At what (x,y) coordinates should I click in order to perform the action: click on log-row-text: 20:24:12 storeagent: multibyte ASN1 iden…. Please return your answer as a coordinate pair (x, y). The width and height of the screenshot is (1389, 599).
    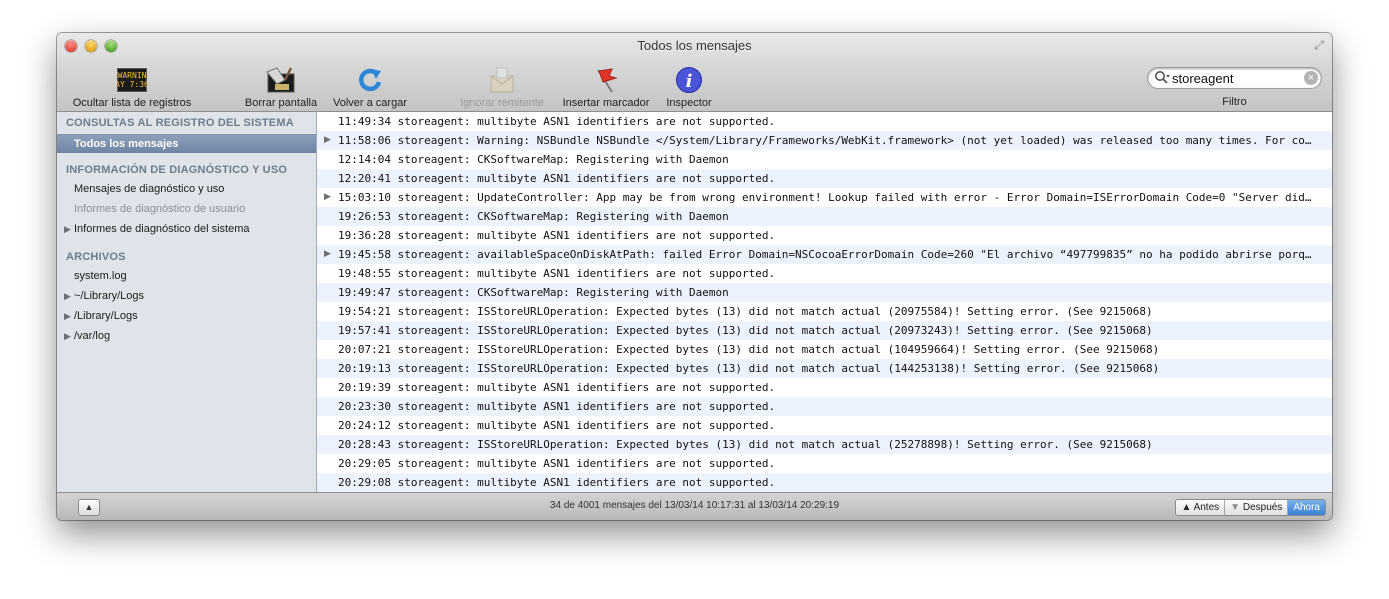
    Looking at the image, I should click on (557, 425).